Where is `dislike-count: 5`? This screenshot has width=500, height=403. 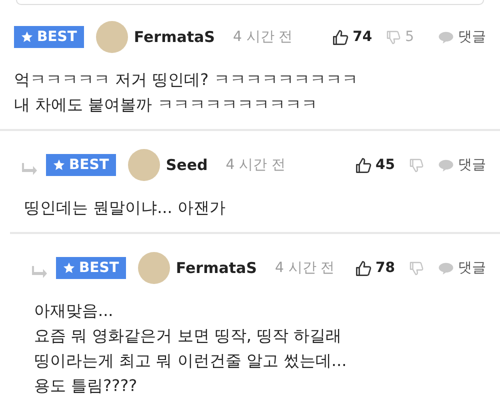 dislike-count: 5 is located at coordinates (409, 37).